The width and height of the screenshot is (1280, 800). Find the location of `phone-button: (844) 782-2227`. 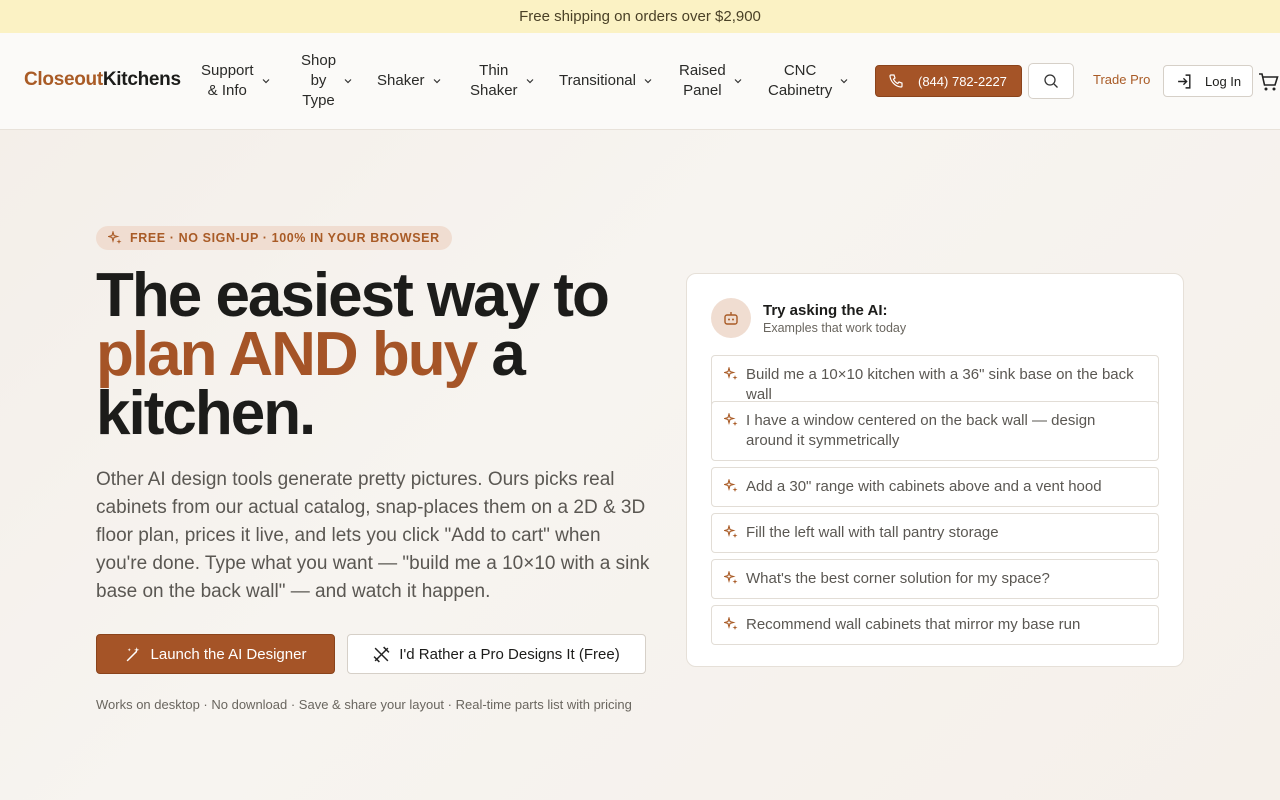

phone-button: (844) 782-2227 is located at coordinates (948, 81).